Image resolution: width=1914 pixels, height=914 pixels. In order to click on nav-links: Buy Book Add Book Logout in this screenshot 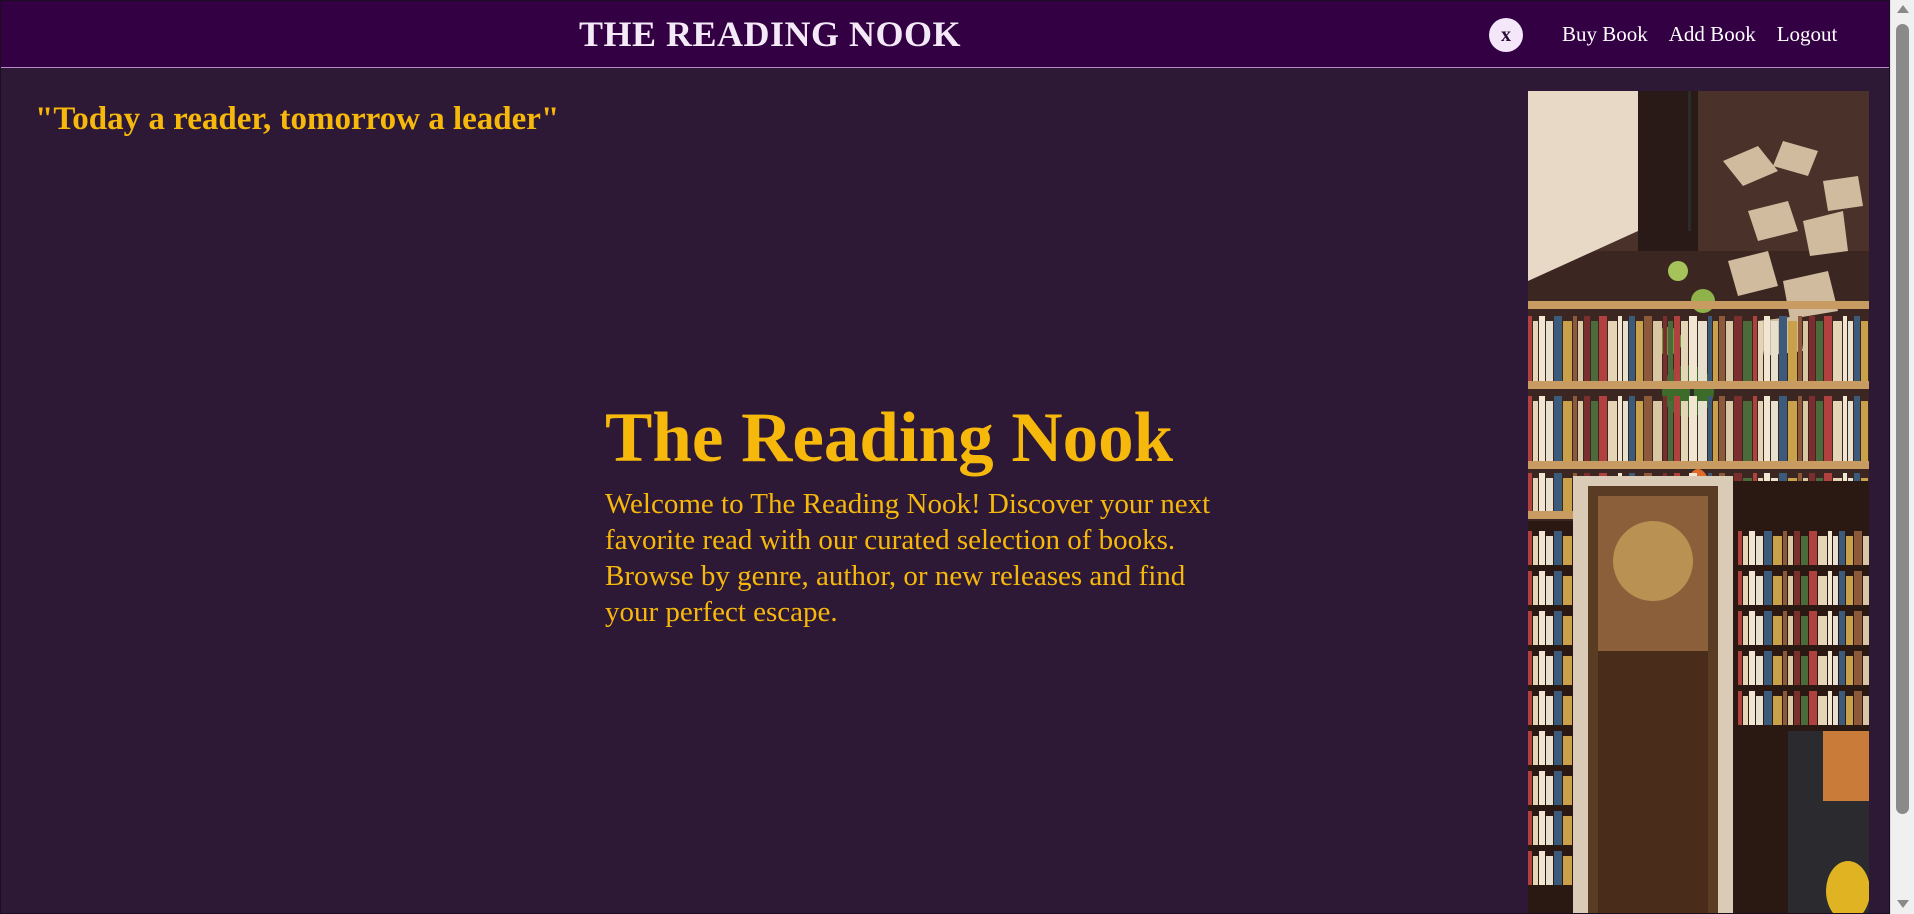, I will do `click(1699, 34)`.